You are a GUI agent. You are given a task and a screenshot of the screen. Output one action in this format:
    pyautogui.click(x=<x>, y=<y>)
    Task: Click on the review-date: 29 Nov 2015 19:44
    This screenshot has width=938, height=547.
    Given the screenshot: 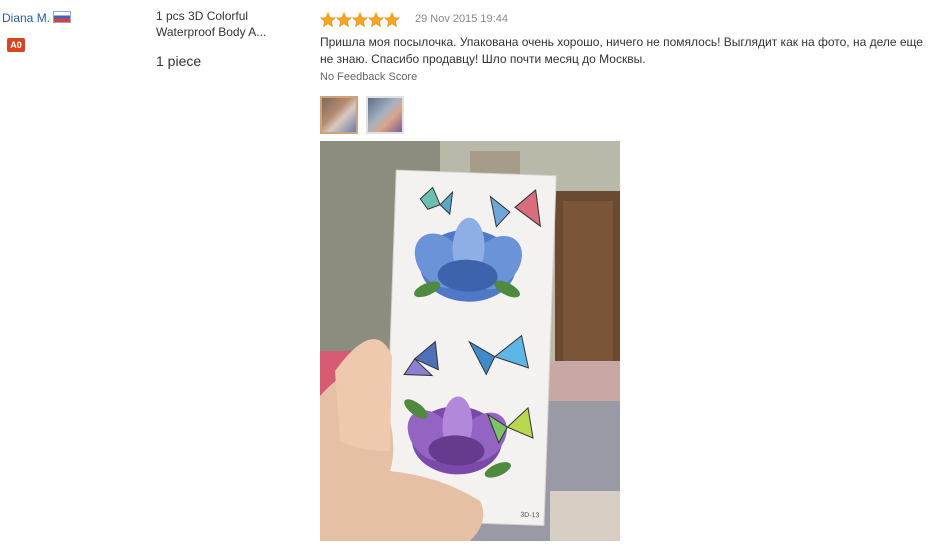 What is the action you would take?
    pyautogui.click(x=461, y=19)
    